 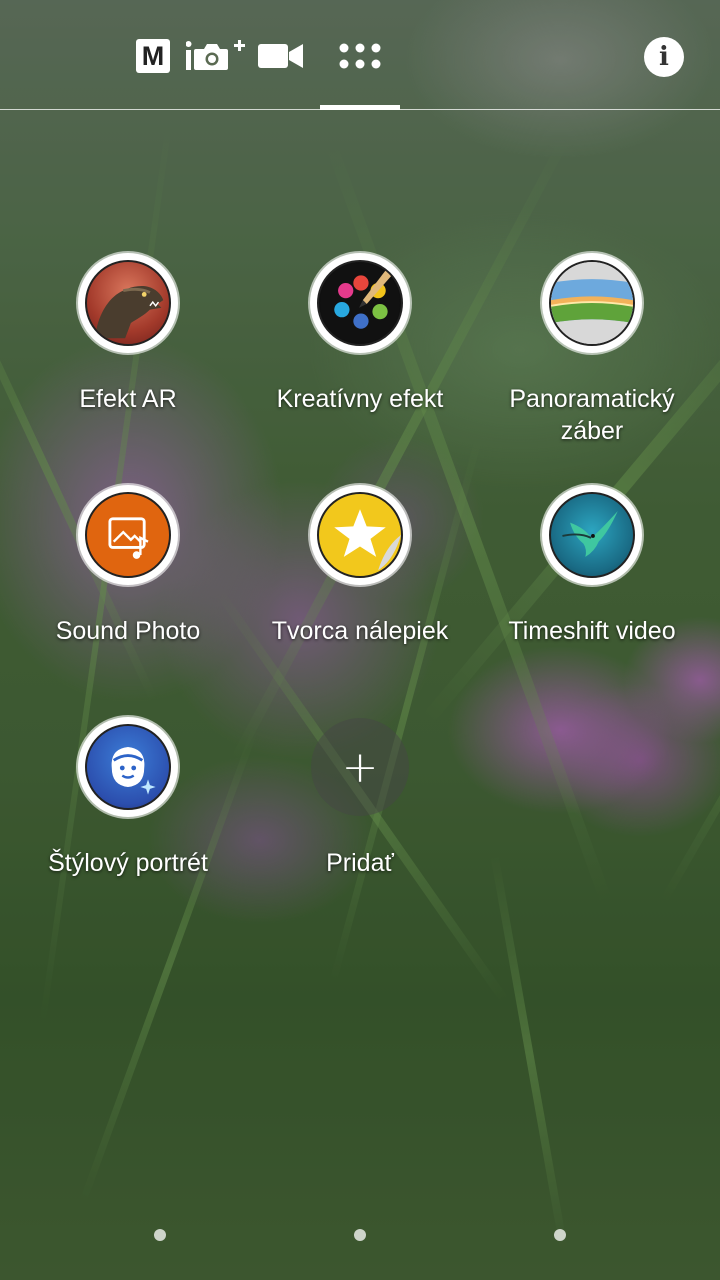 What do you see at coordinates (360, 631) in the screenshot?
I see `app-label: Tvorca nálepiek` at bounding box center [360, 631].